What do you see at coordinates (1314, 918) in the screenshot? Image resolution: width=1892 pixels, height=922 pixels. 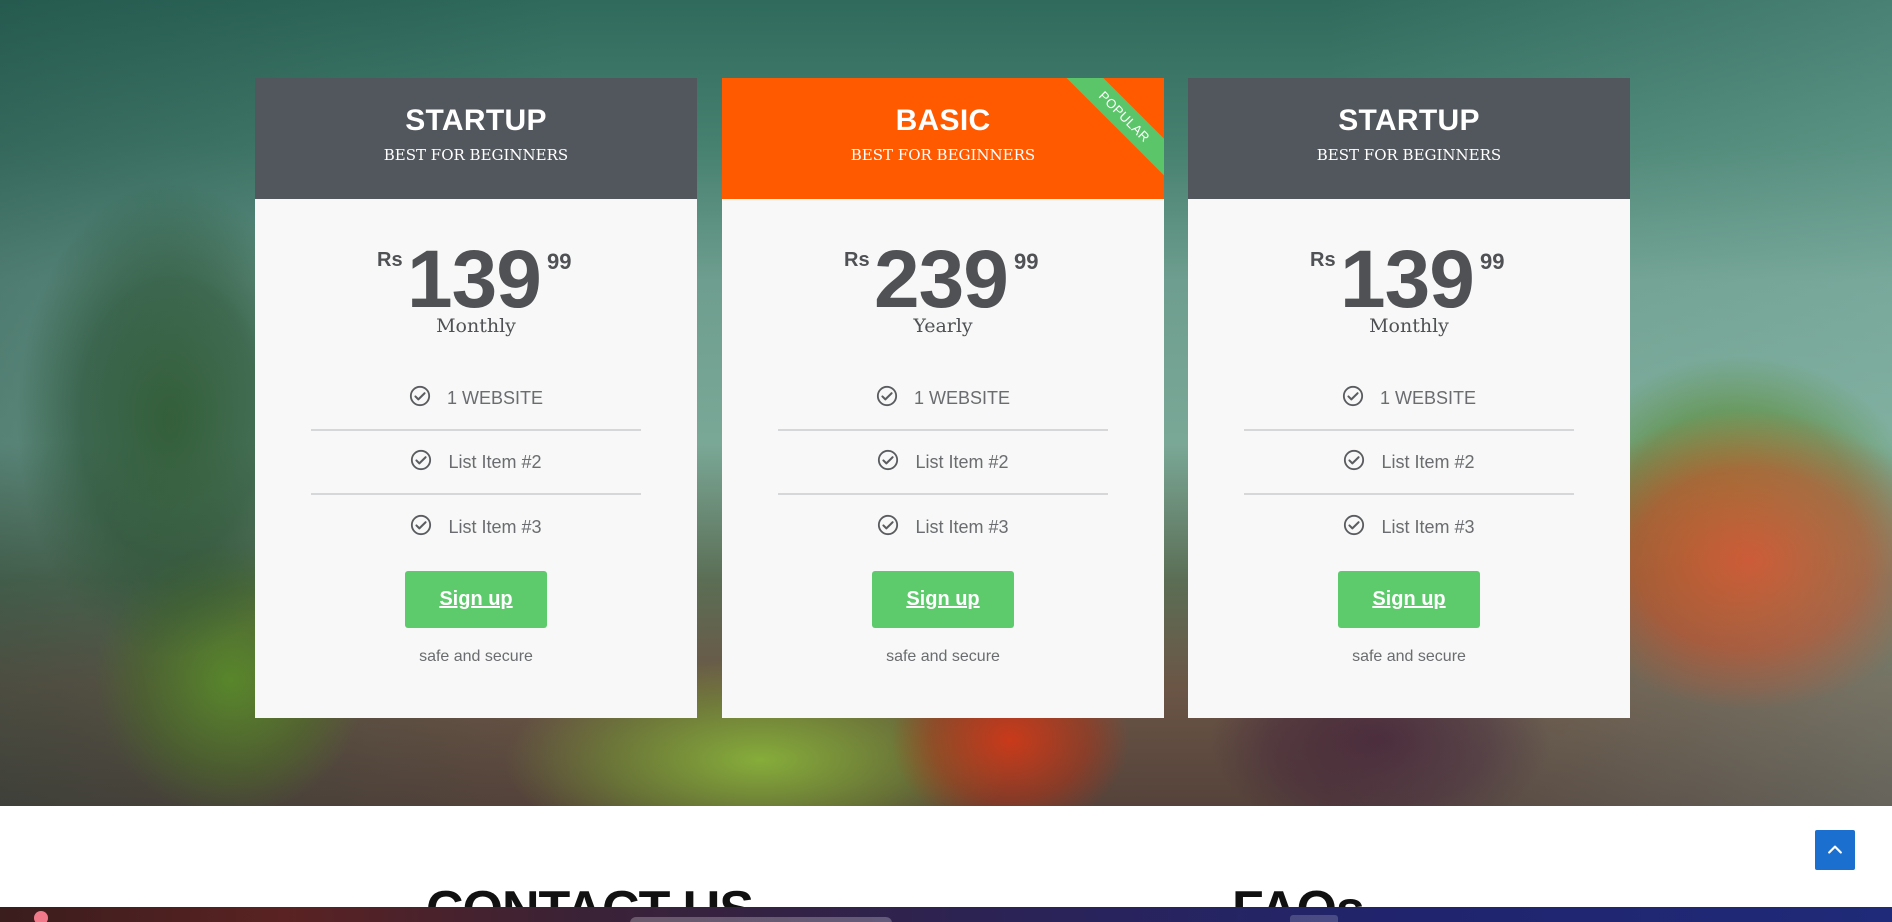 I see `taskbar-item` at bounding box center [1314, 918].